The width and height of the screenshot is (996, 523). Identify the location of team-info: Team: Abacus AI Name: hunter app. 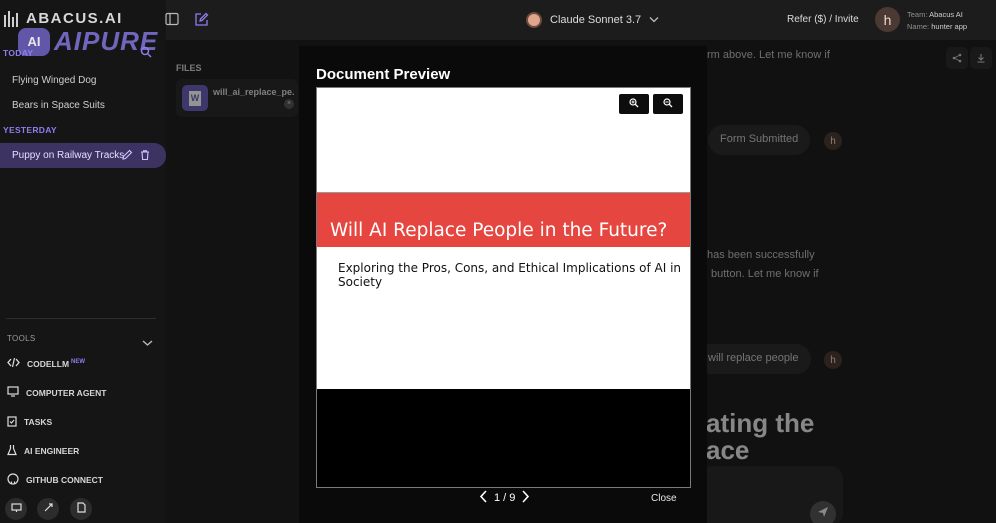
(937, 21).